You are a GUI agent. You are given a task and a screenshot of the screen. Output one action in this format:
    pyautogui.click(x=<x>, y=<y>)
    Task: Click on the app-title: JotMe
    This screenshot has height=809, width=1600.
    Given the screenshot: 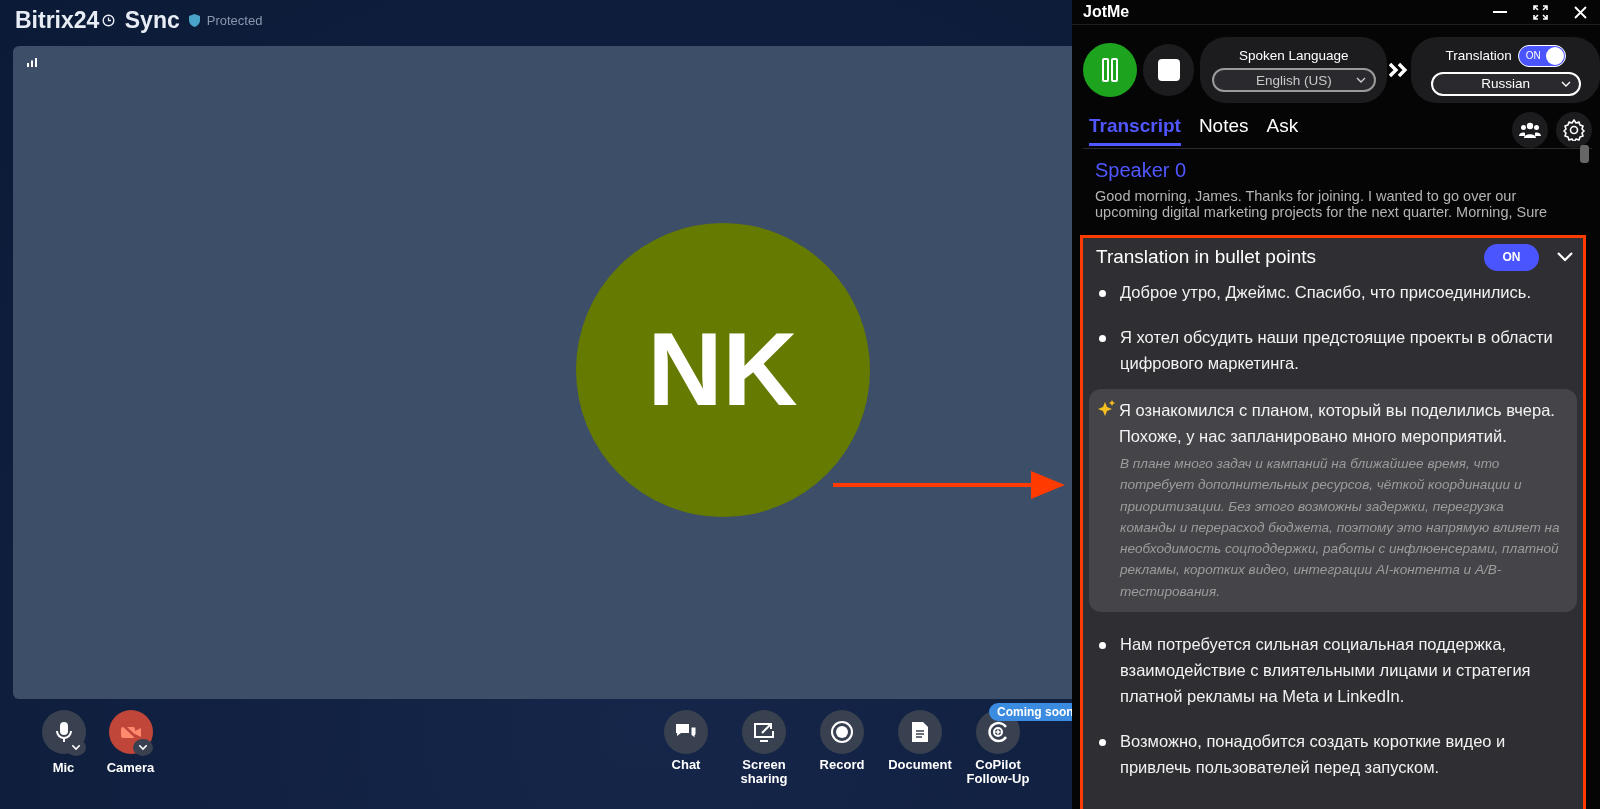 What is the action you would take?
    pyautogui.click(x=1107, y=12)
    